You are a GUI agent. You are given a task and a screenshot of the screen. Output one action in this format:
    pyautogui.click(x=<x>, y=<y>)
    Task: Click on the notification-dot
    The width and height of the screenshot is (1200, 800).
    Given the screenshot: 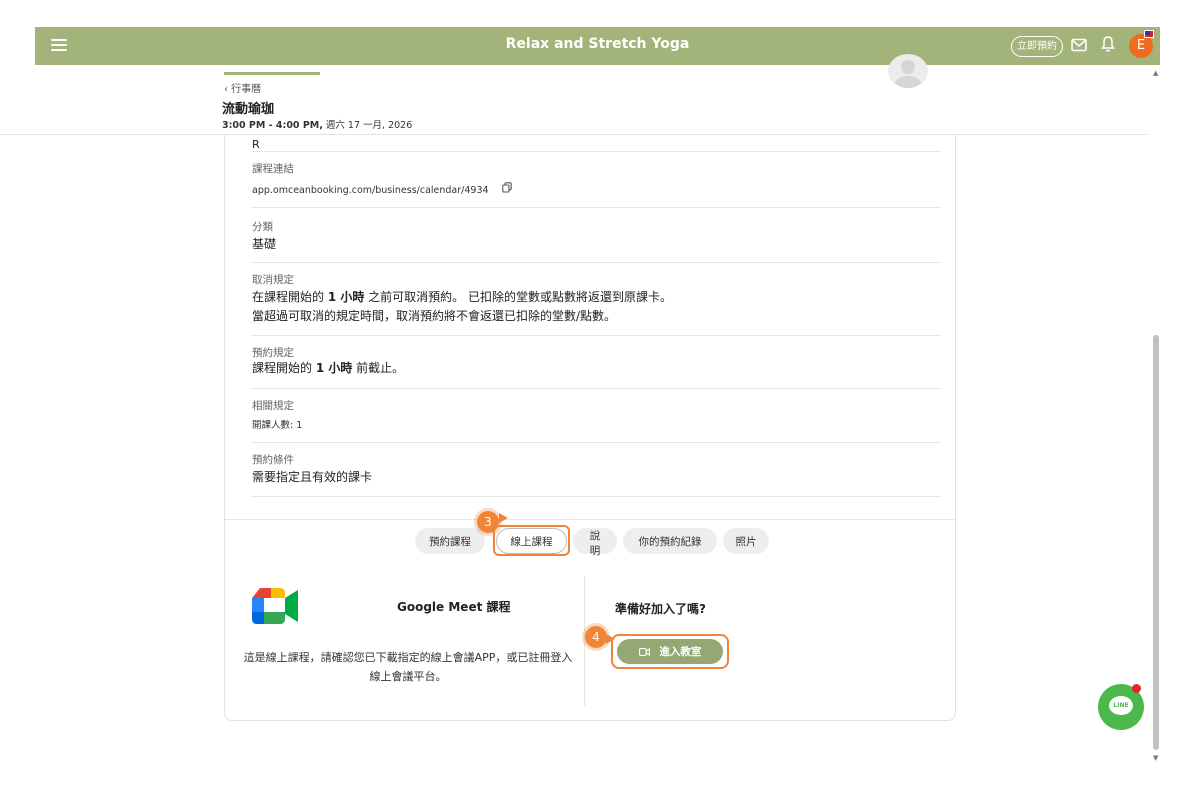 What is the action you would take?
    pyautogui.click(x=1136, y=688)
    